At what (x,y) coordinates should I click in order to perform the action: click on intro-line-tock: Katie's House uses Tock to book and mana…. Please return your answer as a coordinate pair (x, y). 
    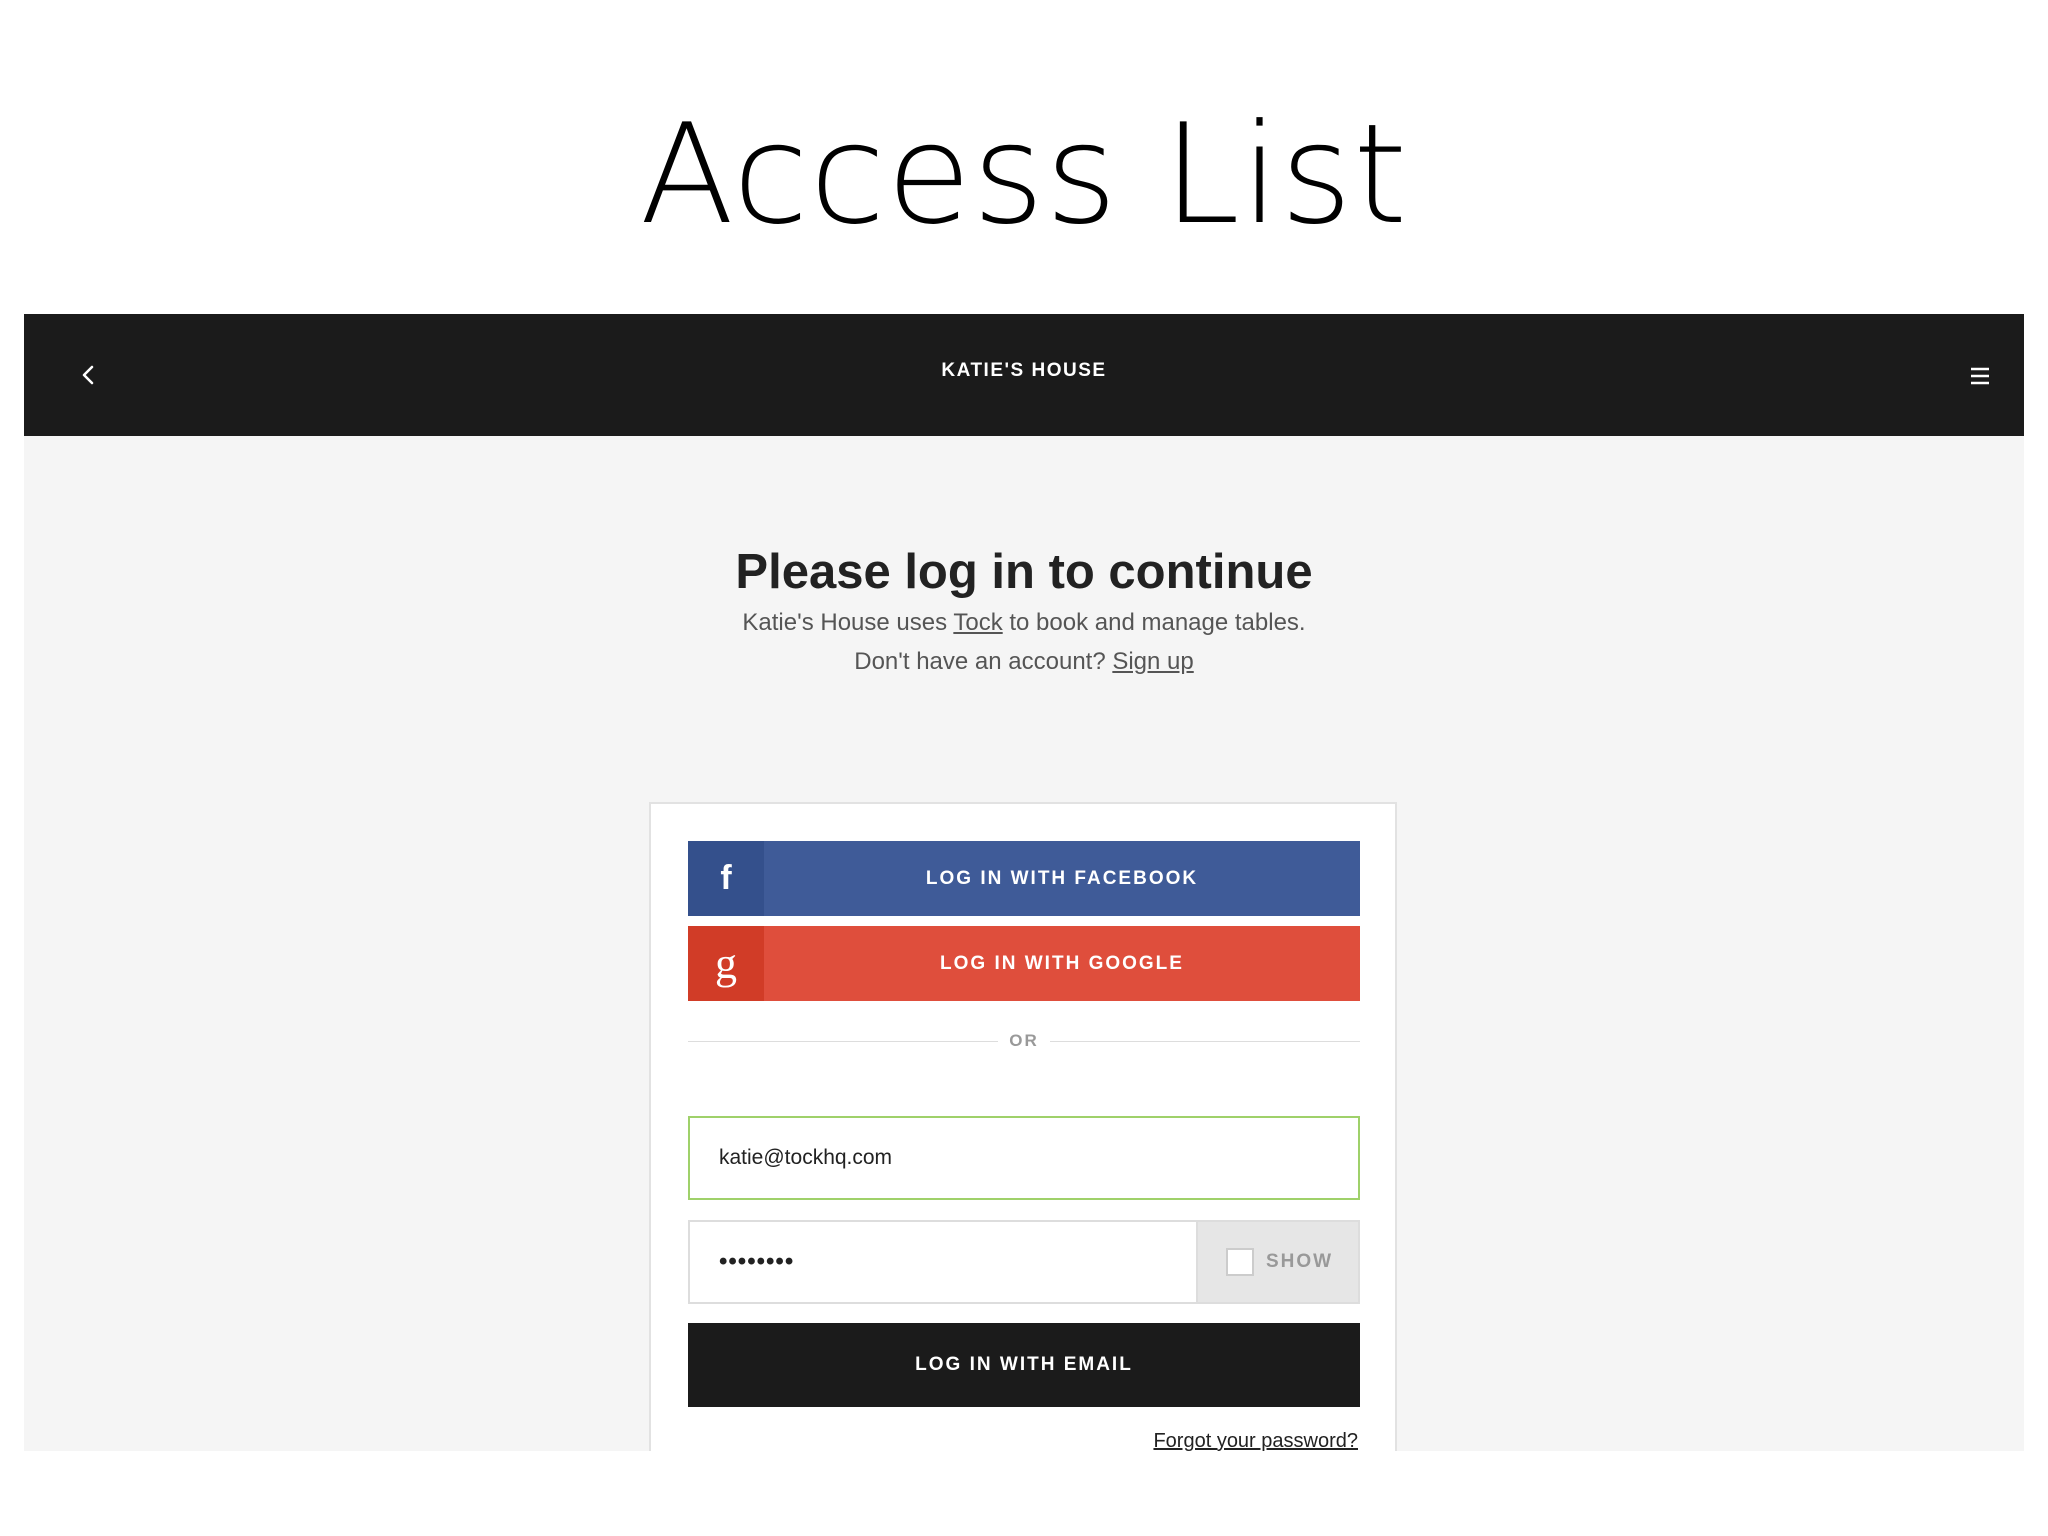
    Looking at the image, I should click on (1024, 623).